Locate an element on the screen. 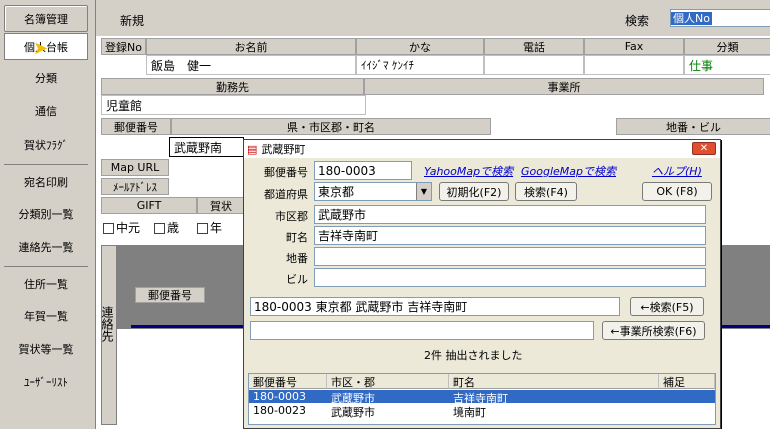 The image size is (770, 429). close-icon: ✕ is located at coordinates (704, 148).